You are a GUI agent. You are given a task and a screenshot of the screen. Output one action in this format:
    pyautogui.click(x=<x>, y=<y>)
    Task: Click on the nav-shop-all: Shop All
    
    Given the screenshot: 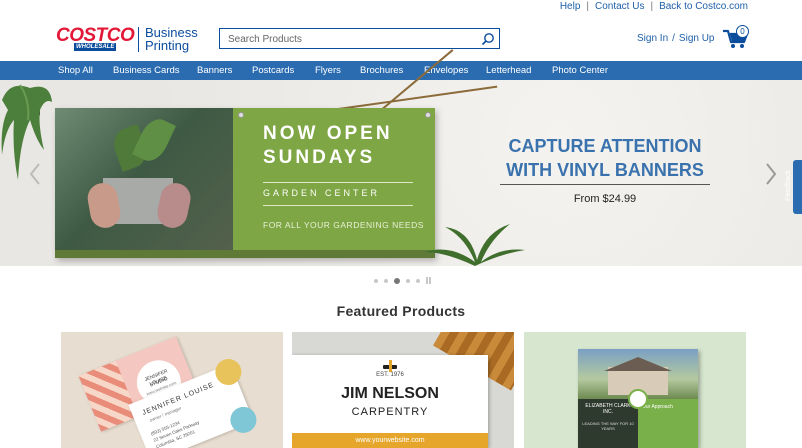 What is the action you would take?
    pyautogui.click(x=75, y=70)
    